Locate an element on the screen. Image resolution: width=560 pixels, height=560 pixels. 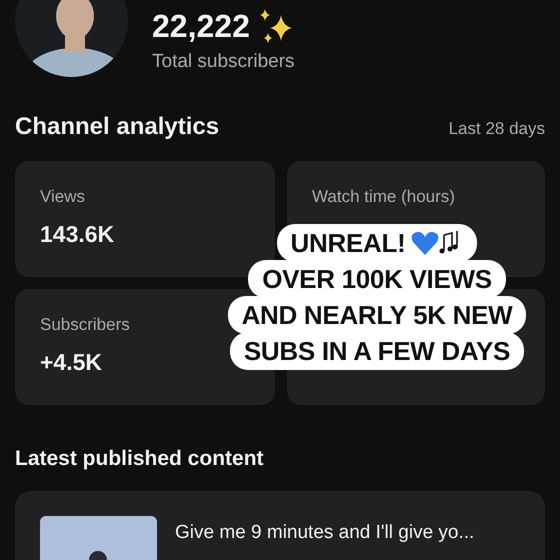
metric-label: Watch time (hours) is located at coordinates (384, 197).